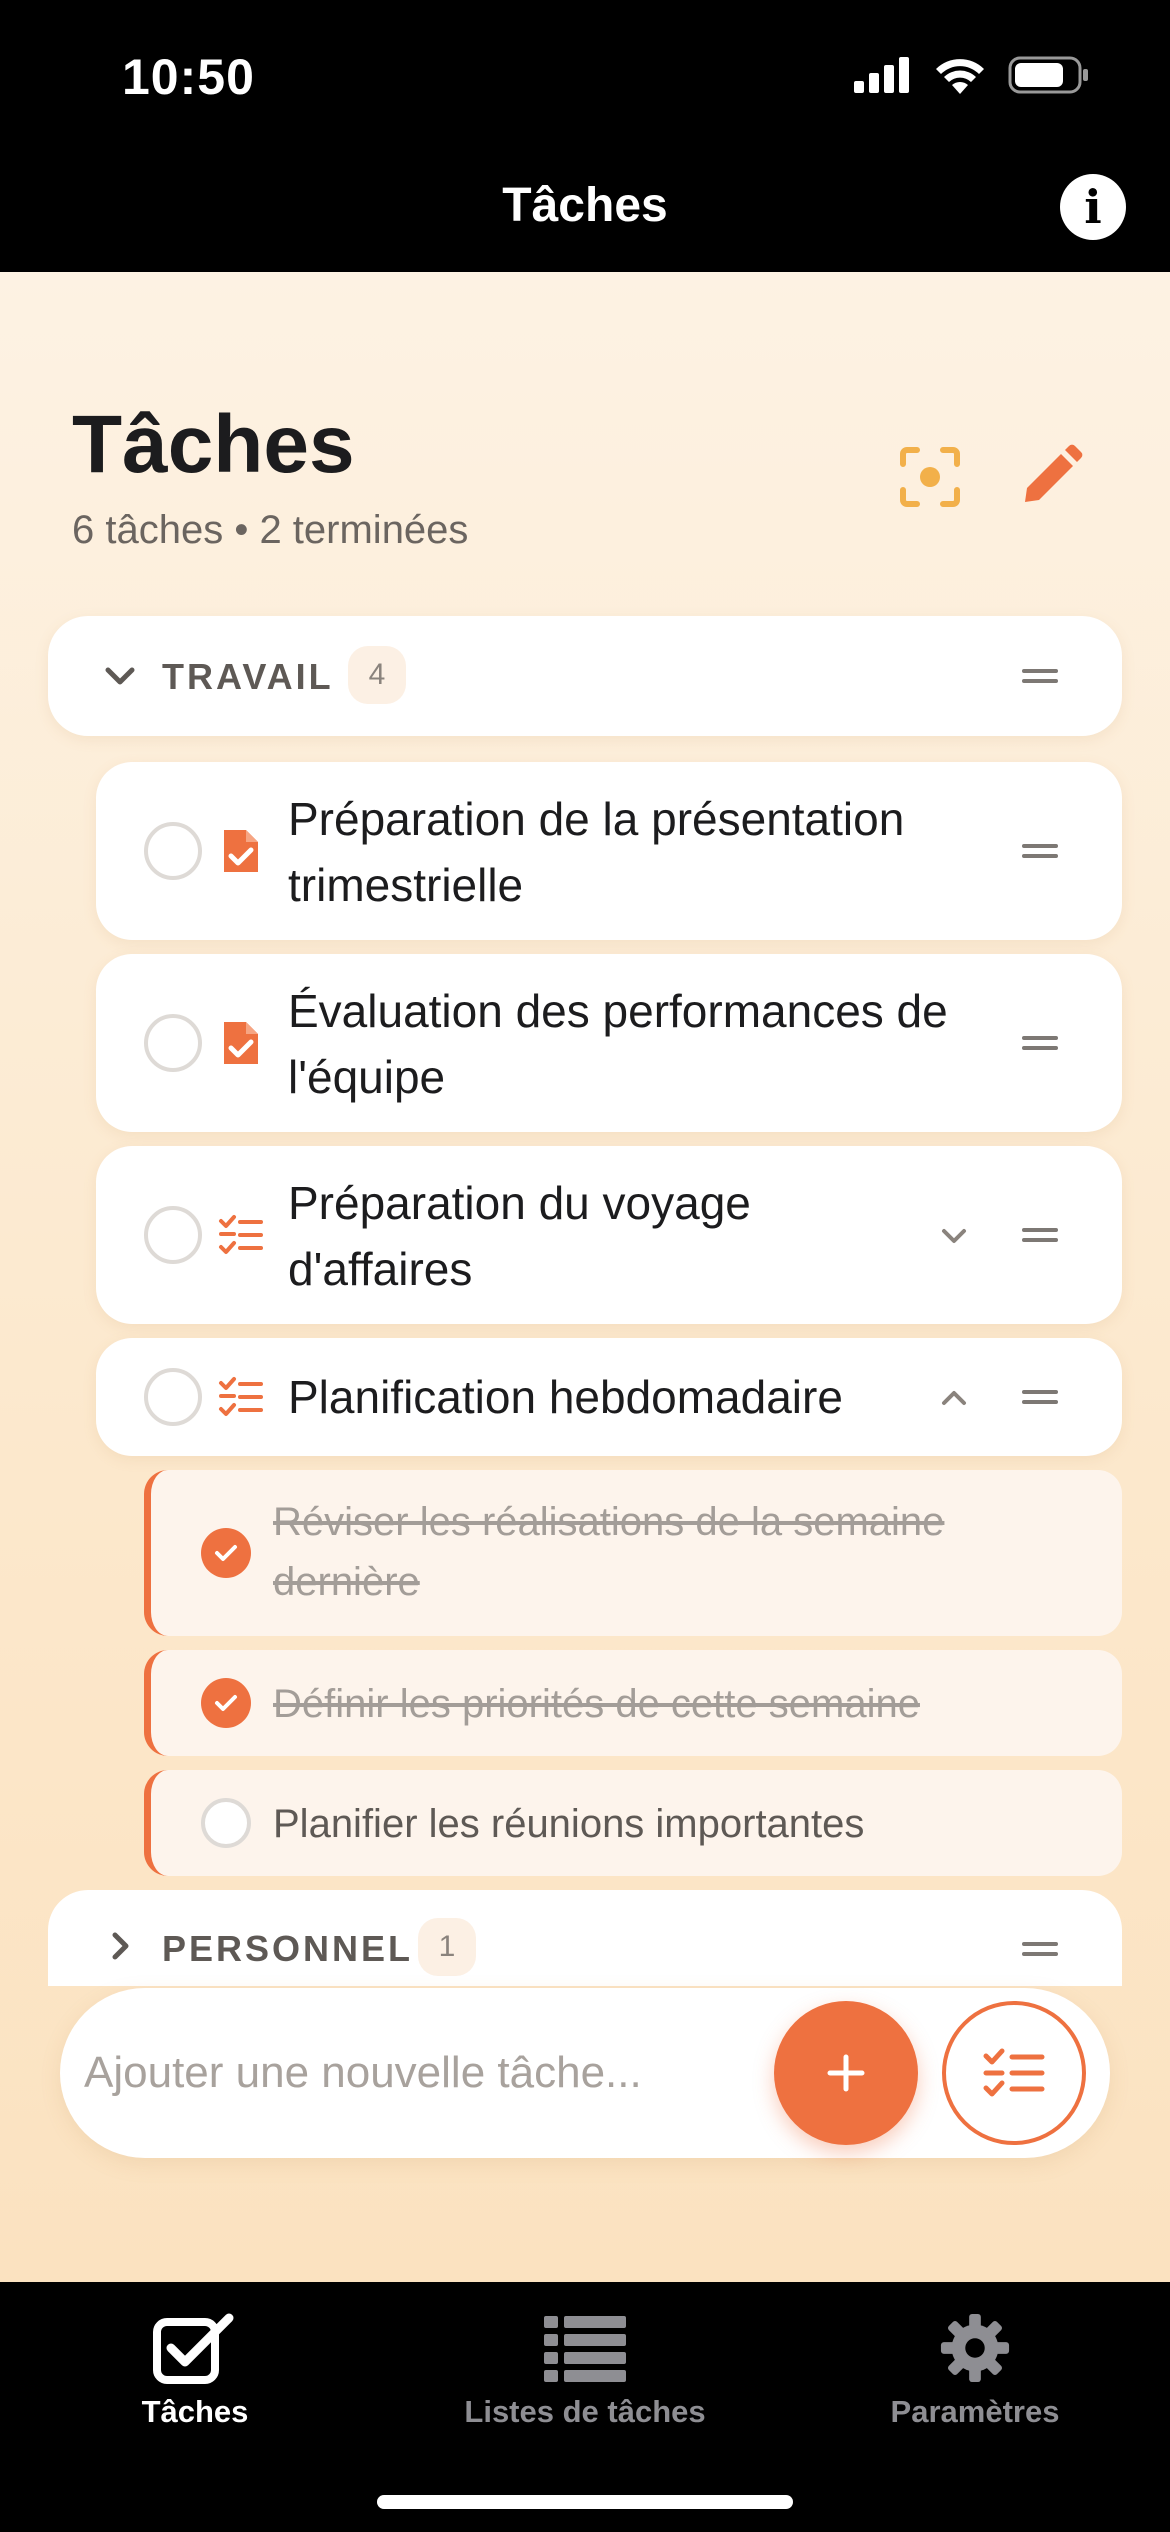  Describe the element at coordinates (270, 530) in the screenshot. I see `page-subtitle: 6 tâches • 2 terminées` at that location.